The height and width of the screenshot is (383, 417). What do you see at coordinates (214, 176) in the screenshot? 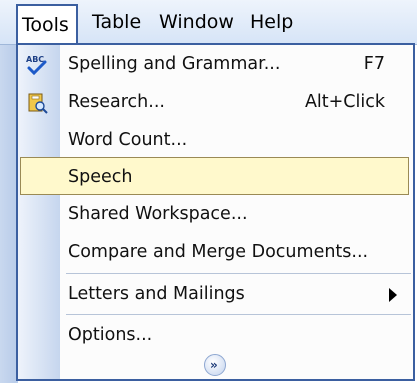
I see `menu-item-speech: Speech` at bounding box center [214, 176].